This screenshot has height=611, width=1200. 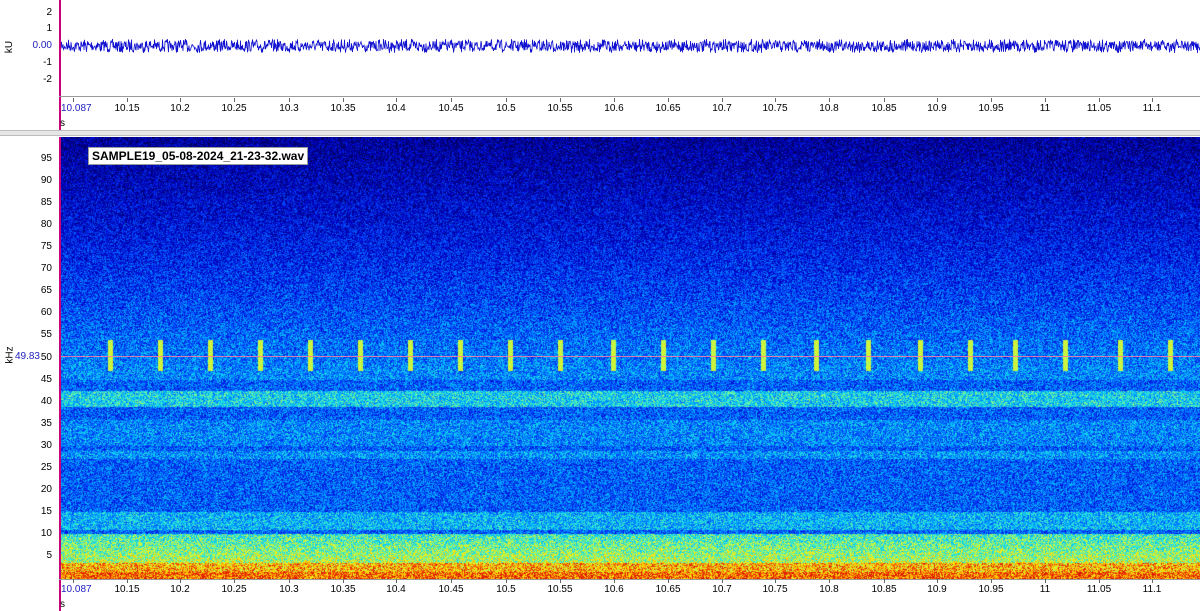 I want to click on frequency-cursor-line, so click(x=630, y=356).